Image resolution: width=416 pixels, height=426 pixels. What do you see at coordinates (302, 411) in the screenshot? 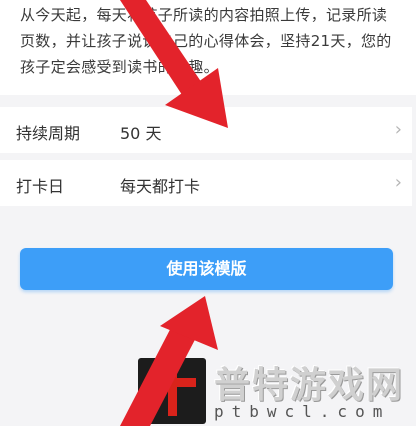
I see `watermark-site-url: ptbwcl.com` at bounding box center [302, 411].